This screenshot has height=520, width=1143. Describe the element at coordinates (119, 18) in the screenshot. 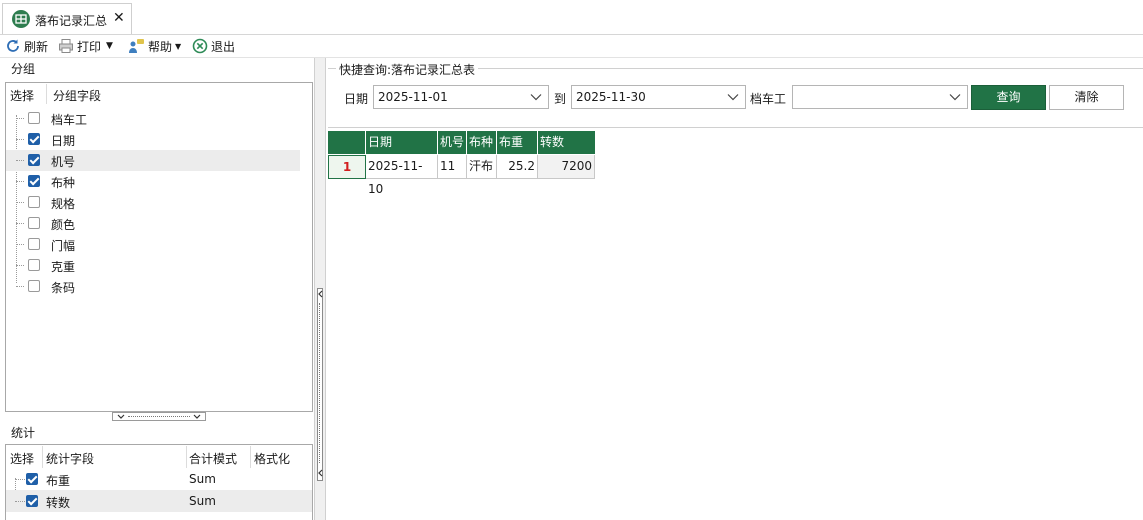

I see `close-icon: ✕` at that location.